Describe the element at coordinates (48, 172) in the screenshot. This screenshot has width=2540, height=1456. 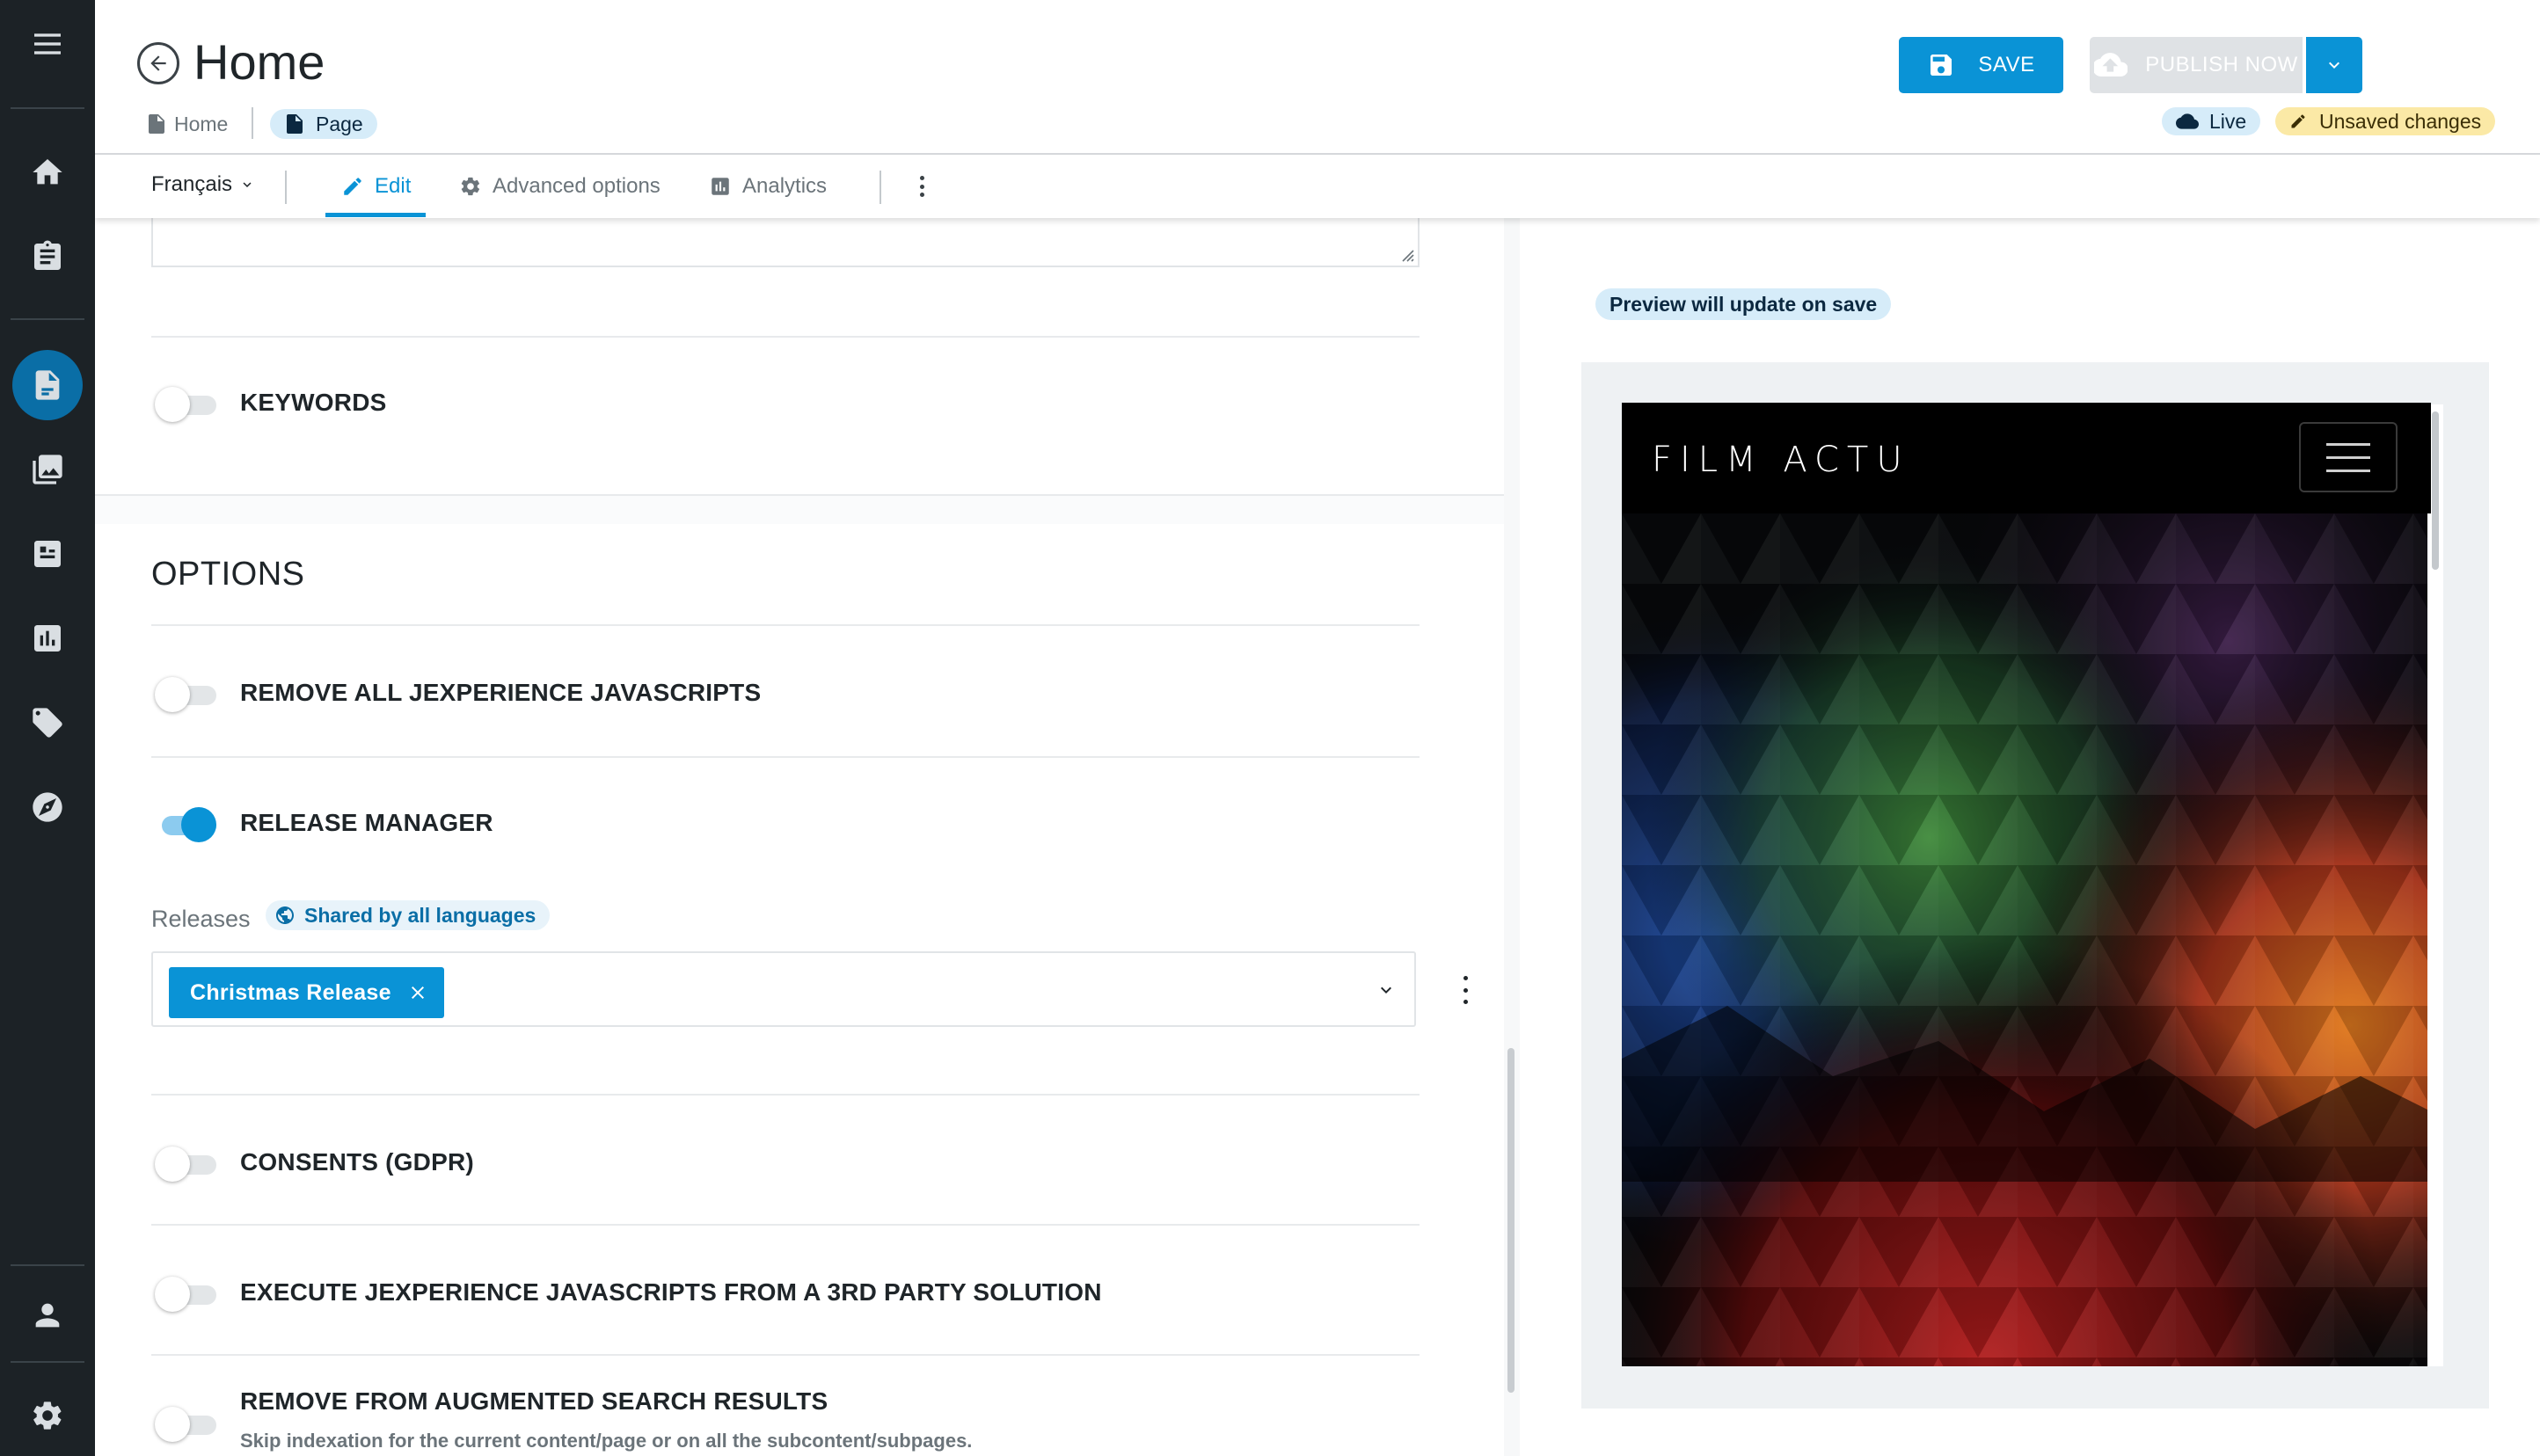
I see `home-icon` at that location.